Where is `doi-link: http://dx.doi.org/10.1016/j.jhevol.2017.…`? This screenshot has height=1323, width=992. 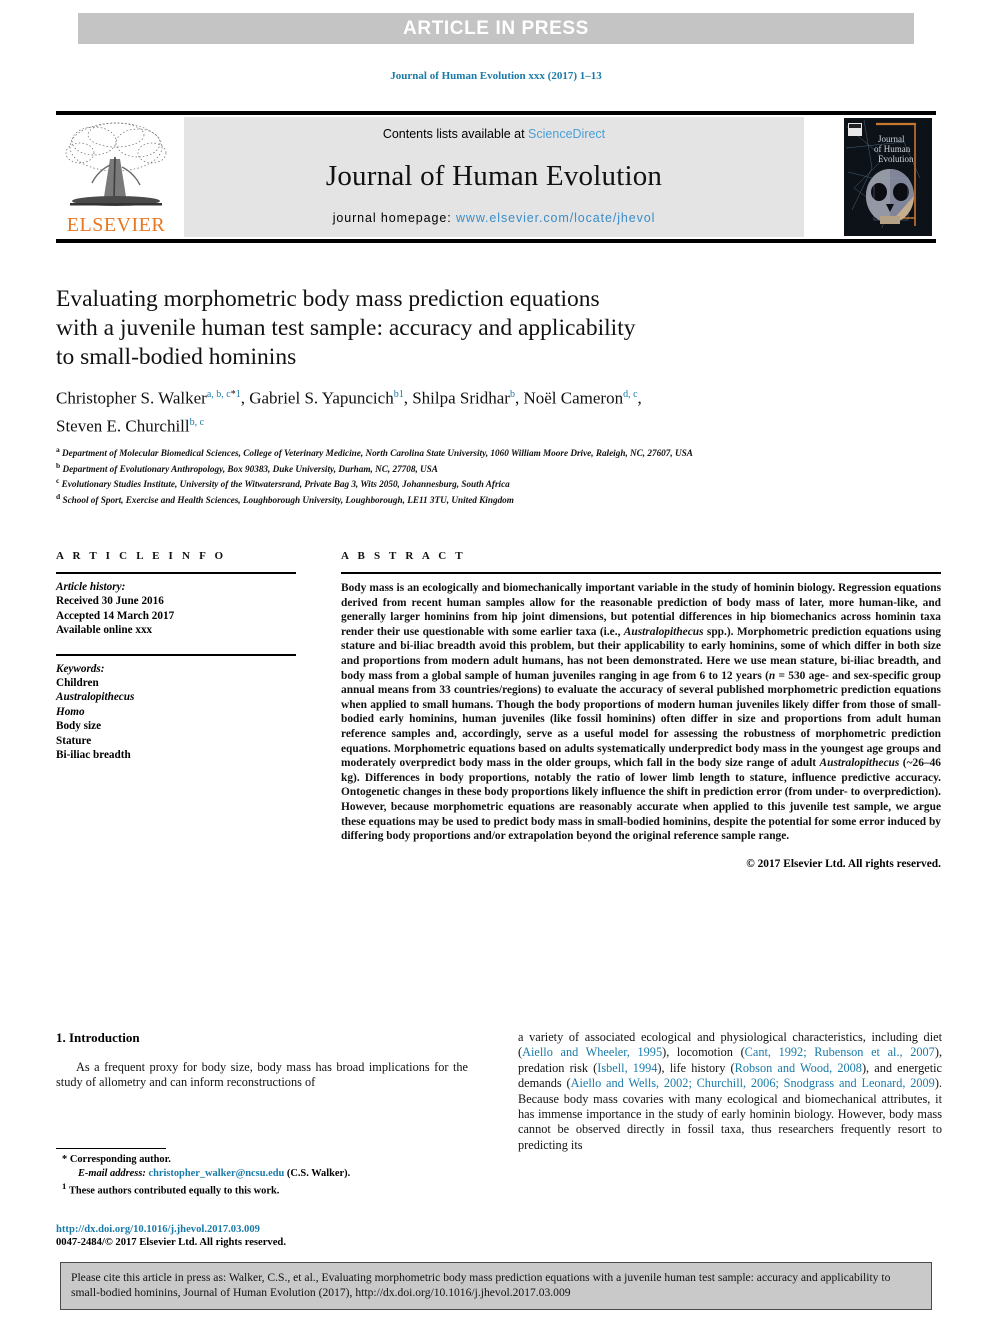
doi-link: http://dx.doi.org/10.1016/j.jhevol.2017.… is located at coordinates (262, 1229).